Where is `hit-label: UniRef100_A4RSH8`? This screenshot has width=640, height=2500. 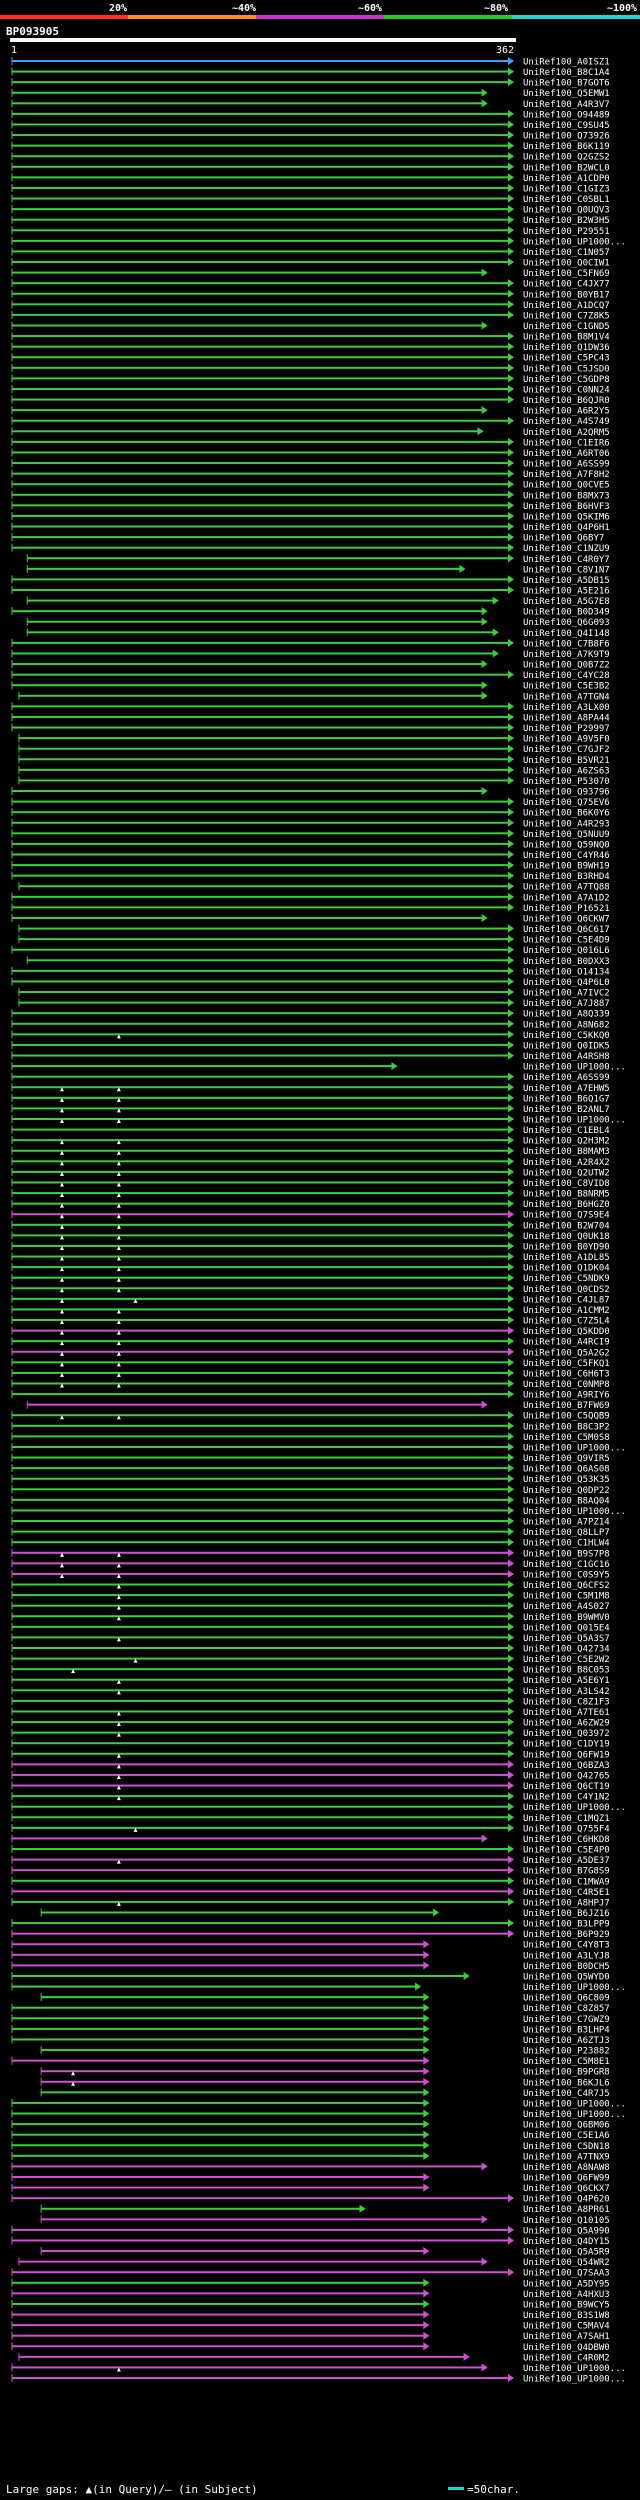
hit-label: UniRef100_A4RSH8 is located at coordinates (566, 1057).